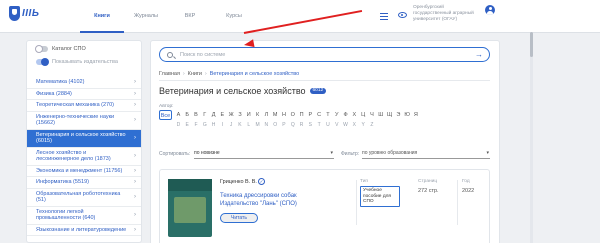  I want to click on category-item: Математика (4102) ›, so click(84, 83).